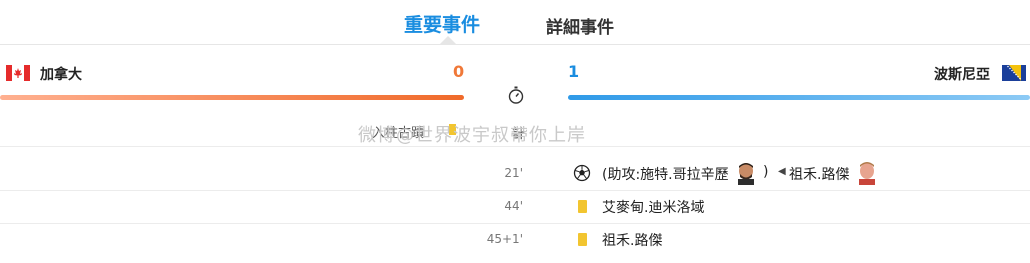 This screenshot has width=1030, height=263. What do you see at coordinates (18, 73) in the screenshot?
I see `canada-flag-icon` at bounding box center [18, 73].